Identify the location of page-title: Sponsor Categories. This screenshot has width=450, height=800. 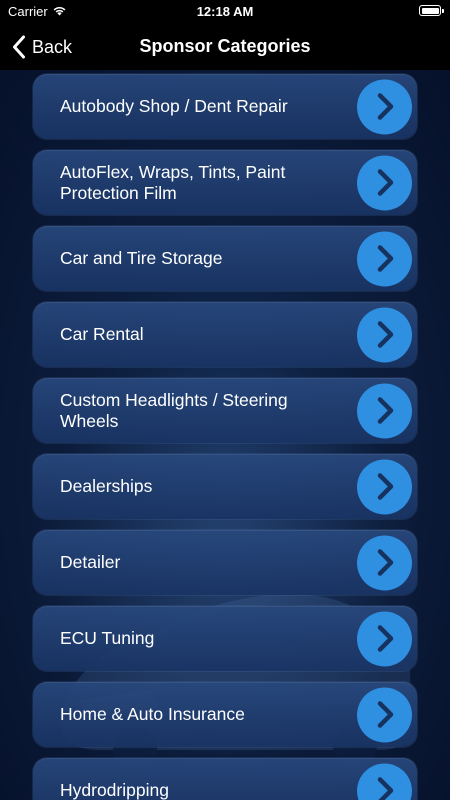
(225, 46).